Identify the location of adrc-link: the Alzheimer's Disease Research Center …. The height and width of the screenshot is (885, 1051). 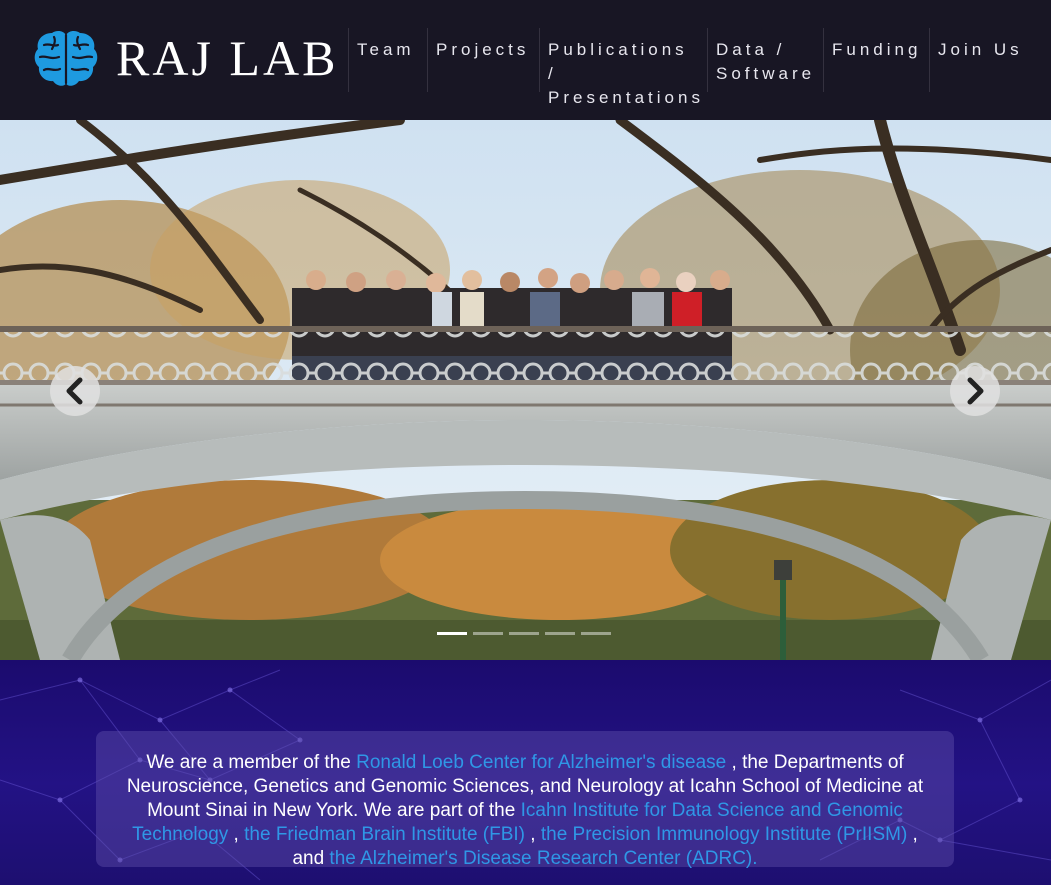
(543, 858).